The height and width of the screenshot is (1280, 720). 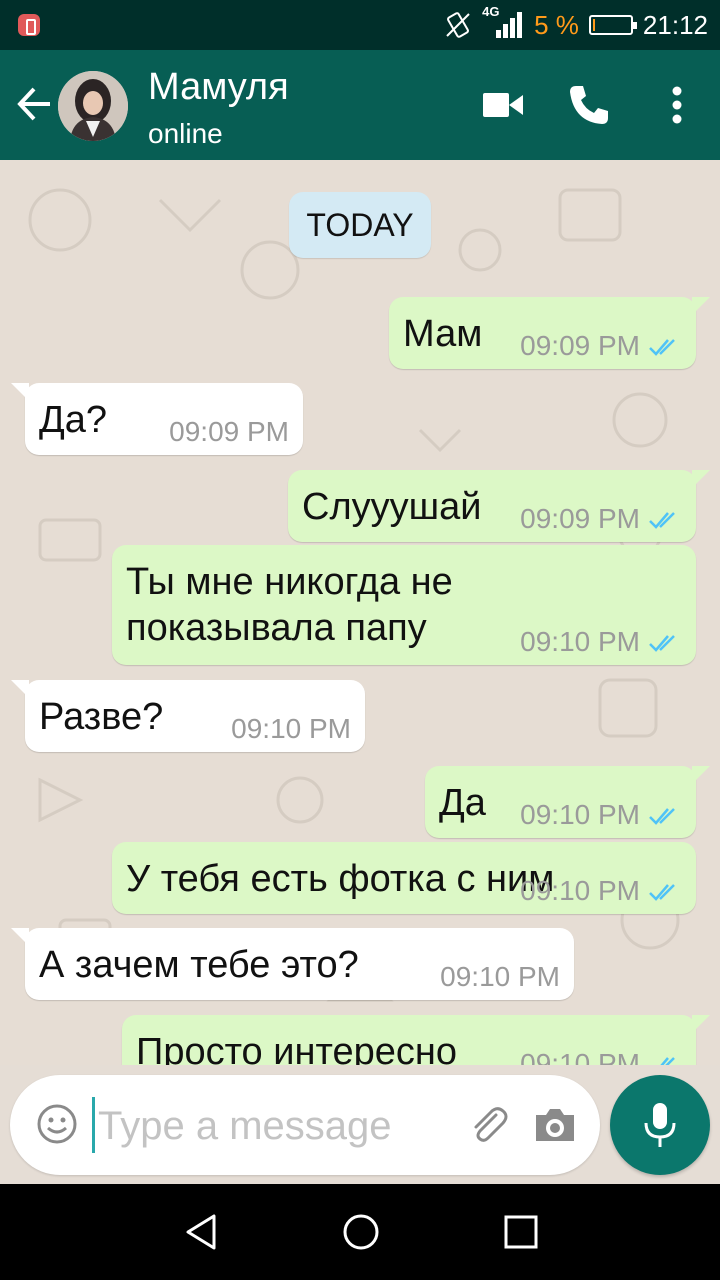 I want to click on message-bubble: Слууушай 09:09 PM, so click(x=499, y=506).